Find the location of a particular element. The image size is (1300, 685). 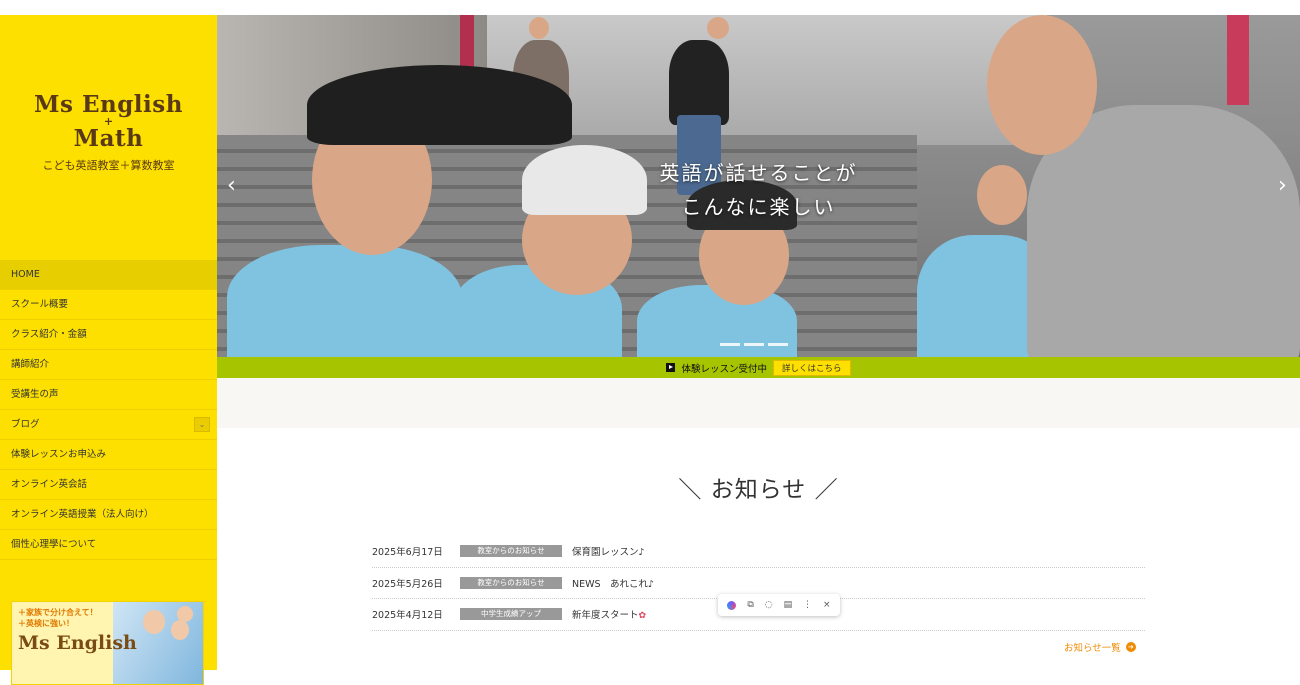

site-logo: Ms English + Math こども英語教室＋算数教室 is located at coordinates (108, 133).